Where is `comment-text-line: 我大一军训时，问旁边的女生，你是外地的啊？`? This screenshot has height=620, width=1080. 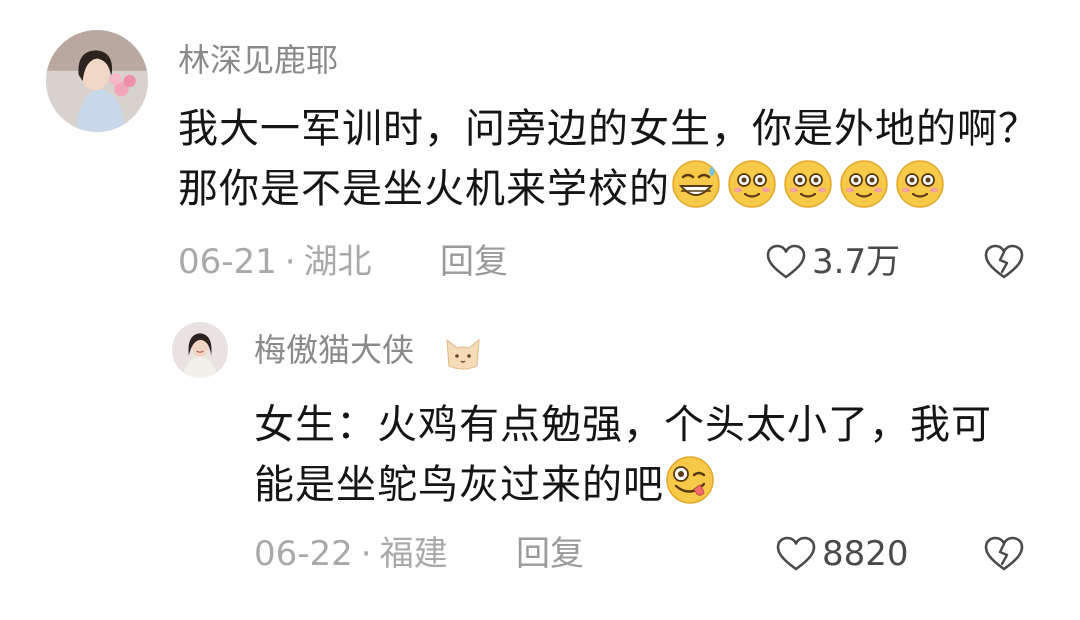 comment-text-line: 我大一军训时，问旁边的女生，你是外地的啊？ is located at coordinates (608, 129).